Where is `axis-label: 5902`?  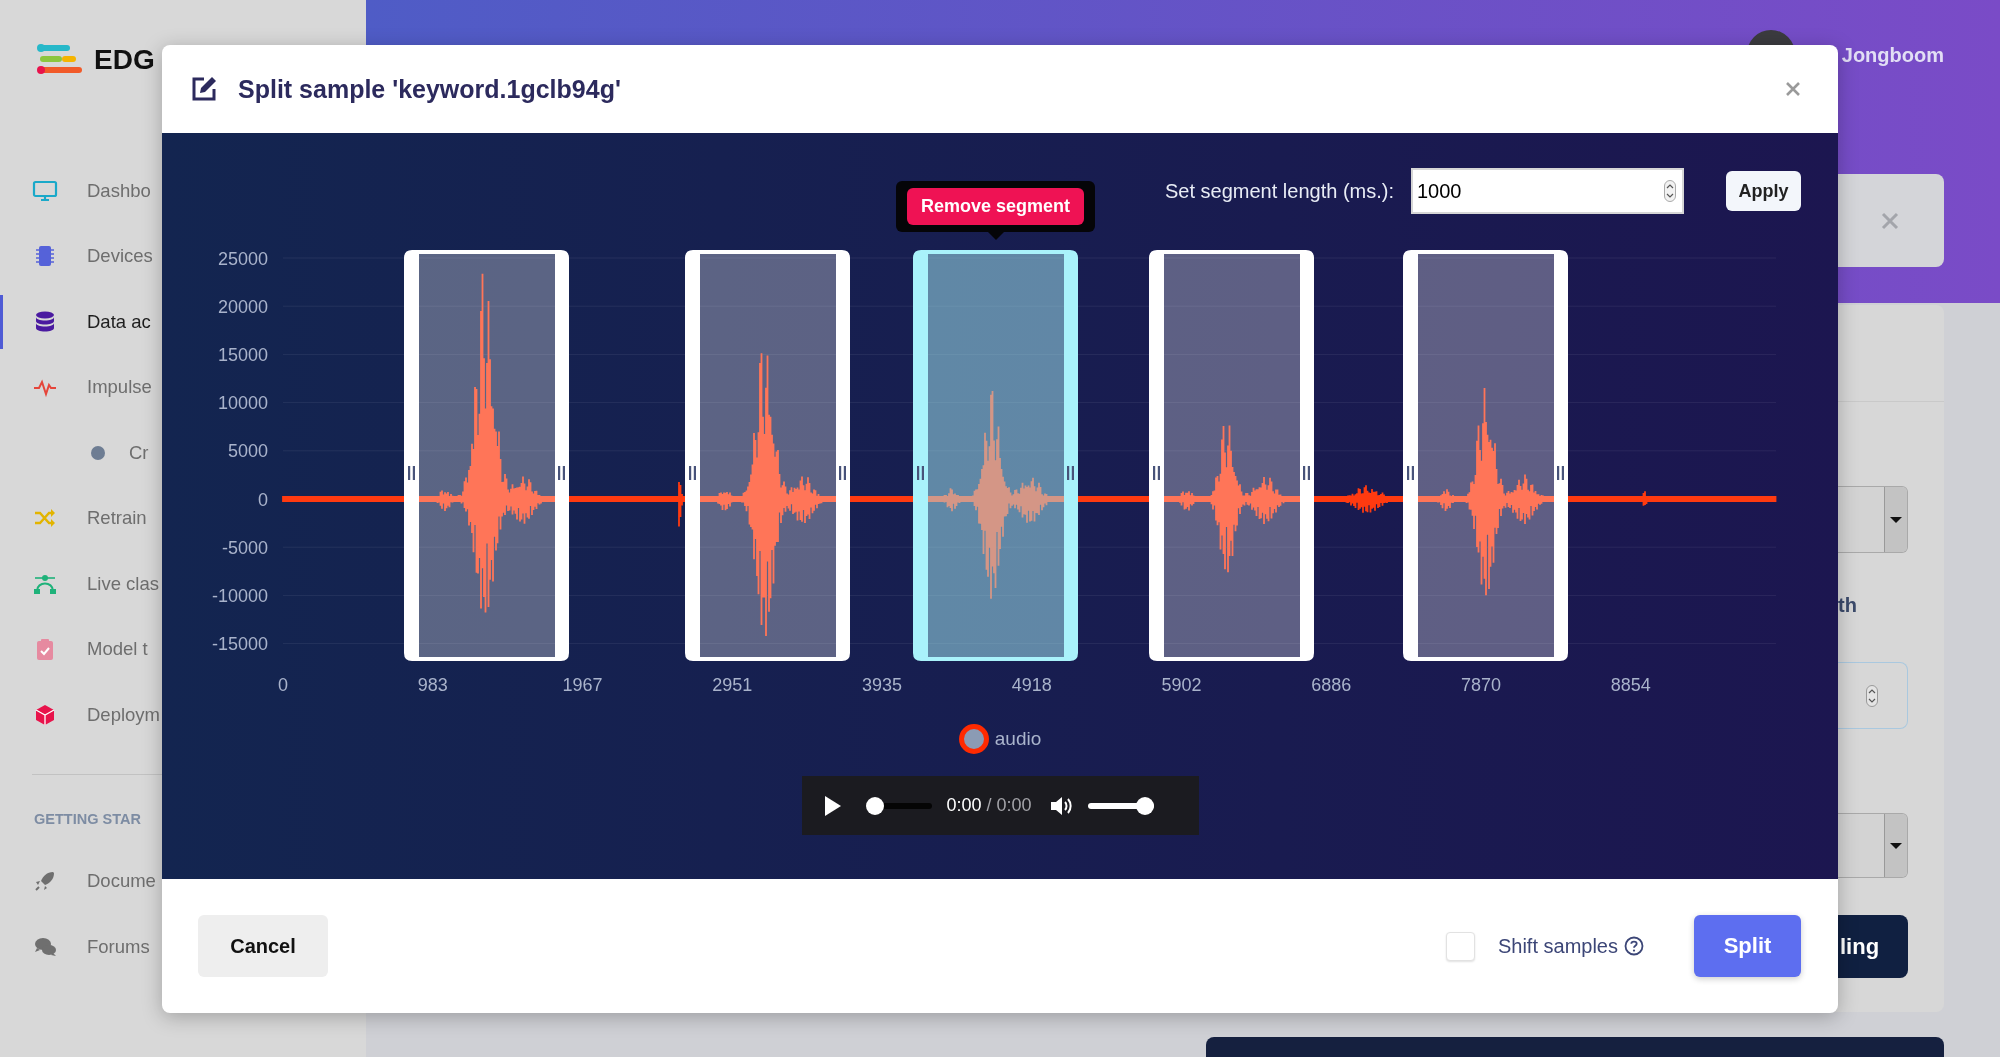 axis-label: 5902 is located at coordinates (1181, 685).